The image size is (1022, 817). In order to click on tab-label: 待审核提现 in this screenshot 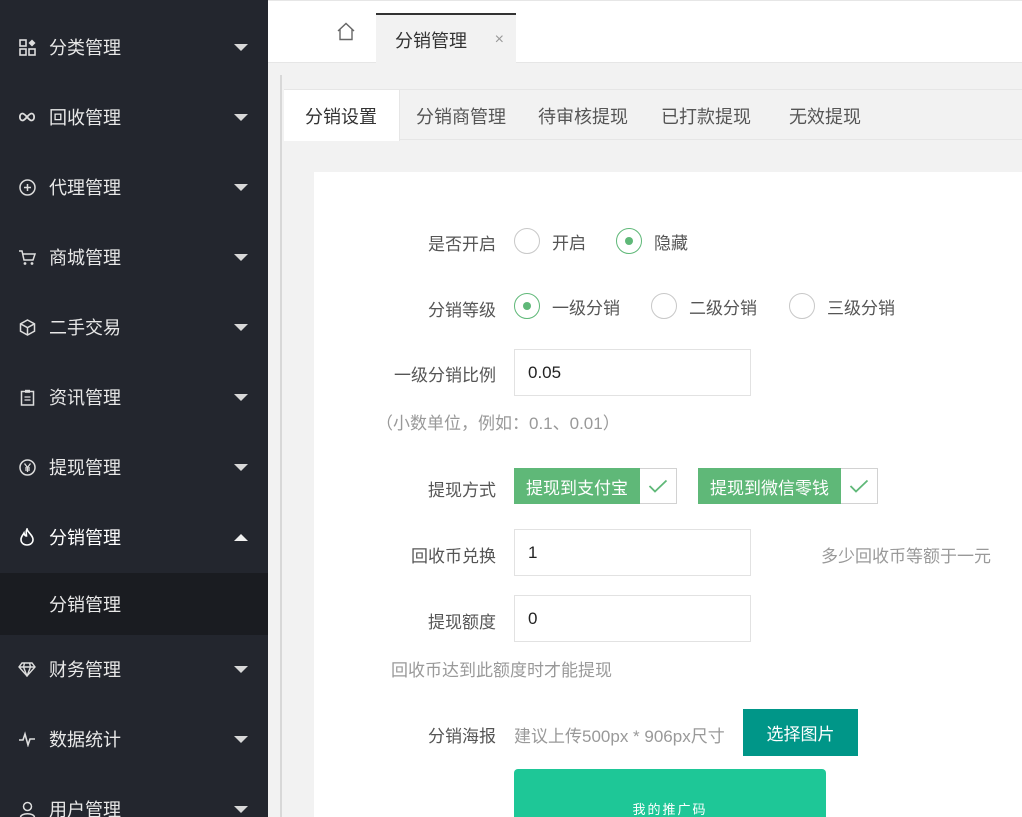, I will do `click(583, 116)`.